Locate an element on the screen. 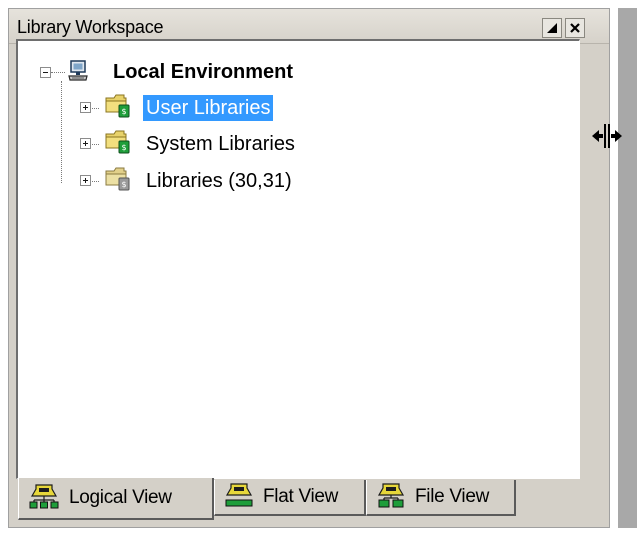 The height and width of the screenshot is (536, 637). tab-file-view: File View is located at coordinates (441, 498).